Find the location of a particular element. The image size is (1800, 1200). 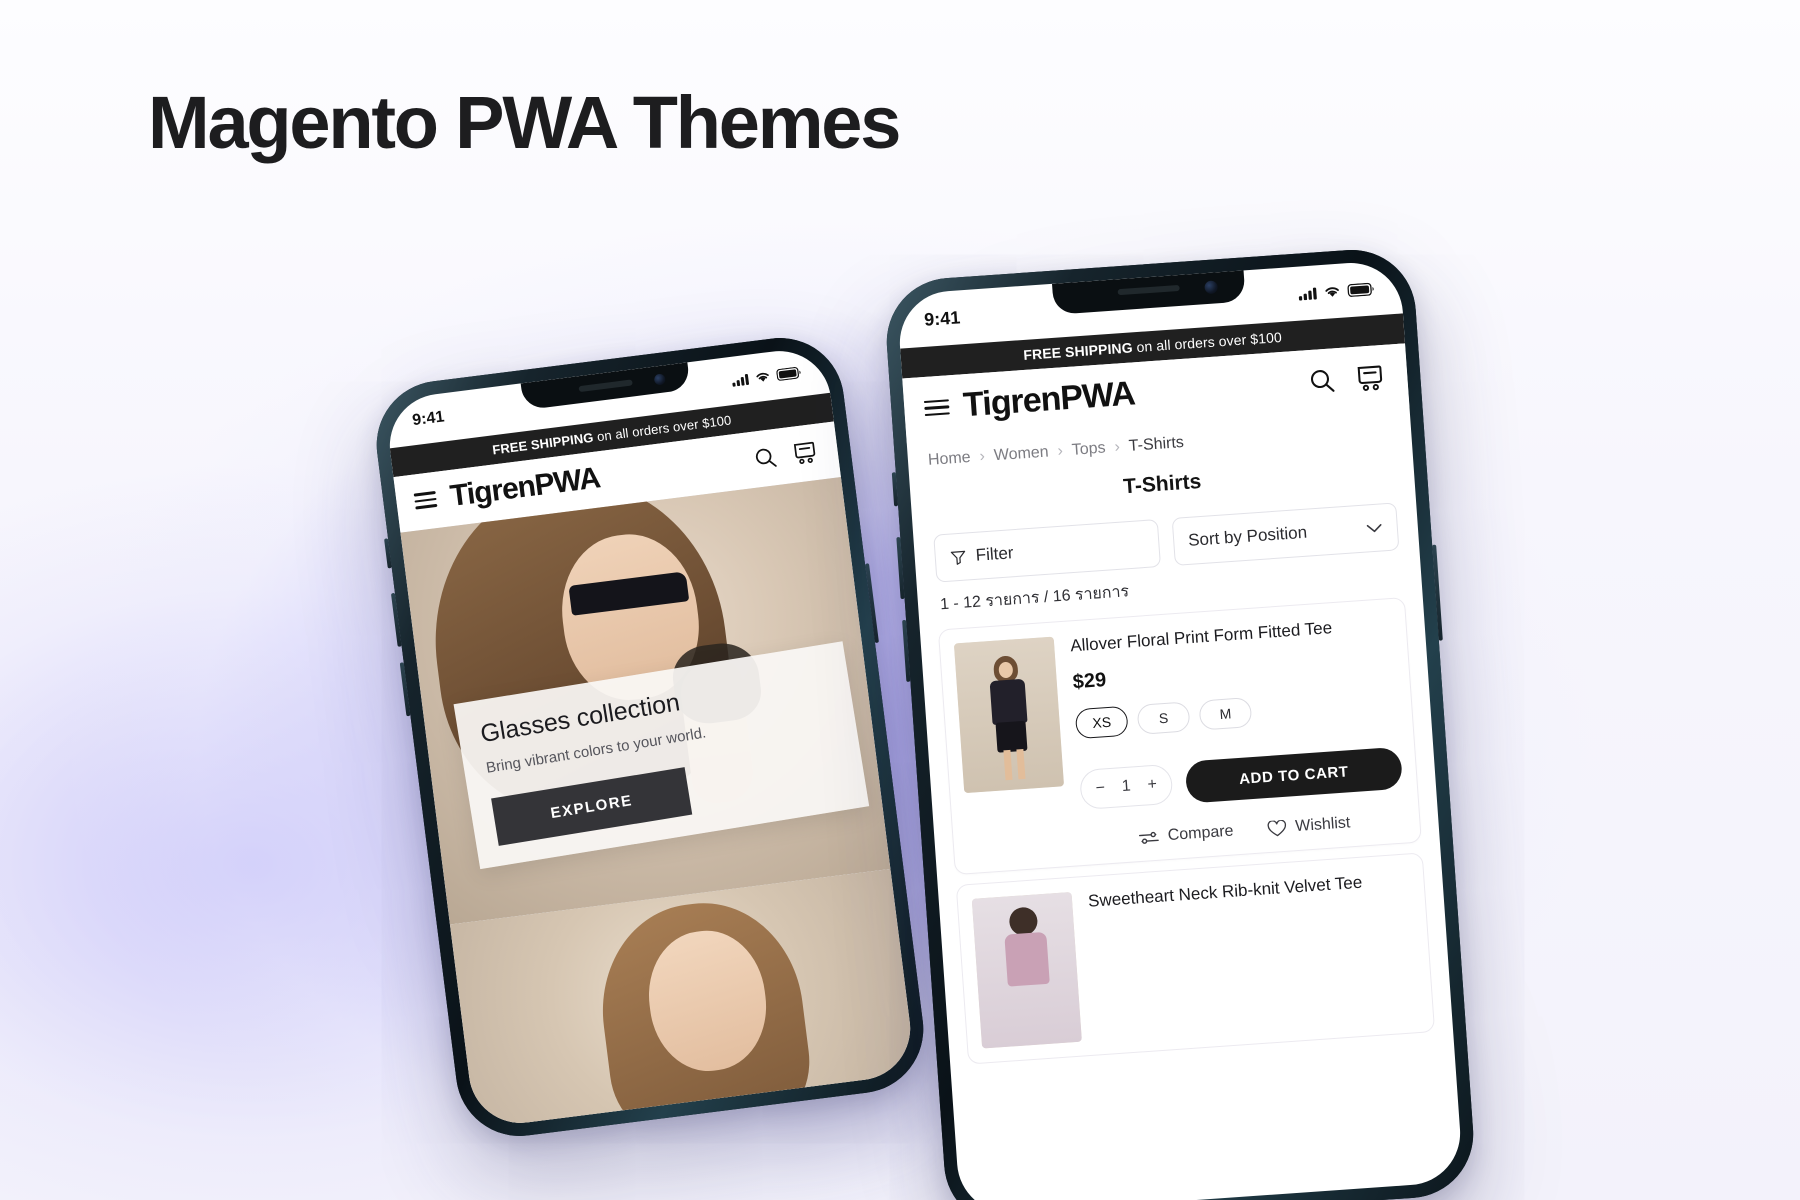

compare-label: Compare is located at coordinates (1201, 833).